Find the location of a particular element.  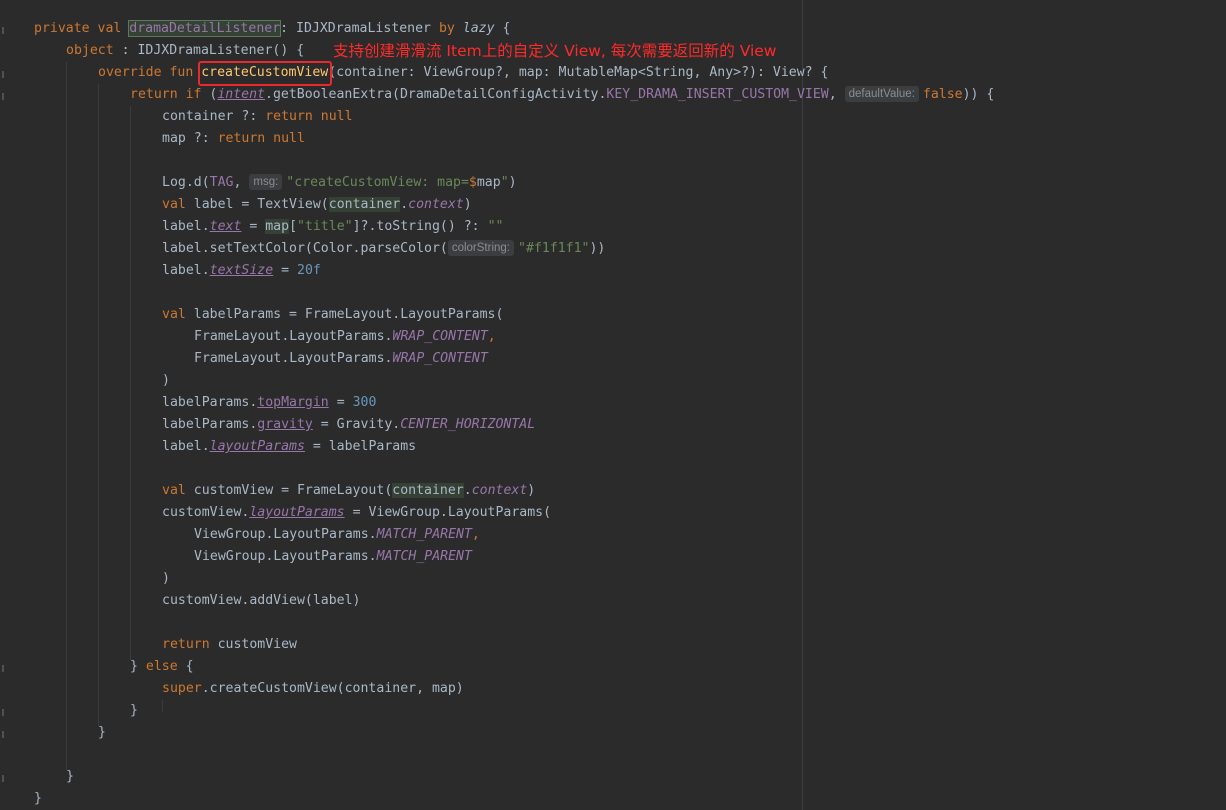

identifier-highlight: map is located at coordinates (277, 226).